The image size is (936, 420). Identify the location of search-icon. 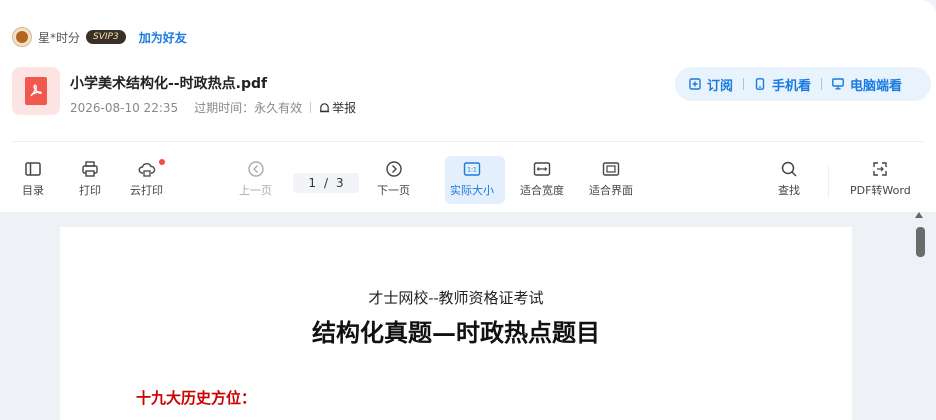
(789, 169).